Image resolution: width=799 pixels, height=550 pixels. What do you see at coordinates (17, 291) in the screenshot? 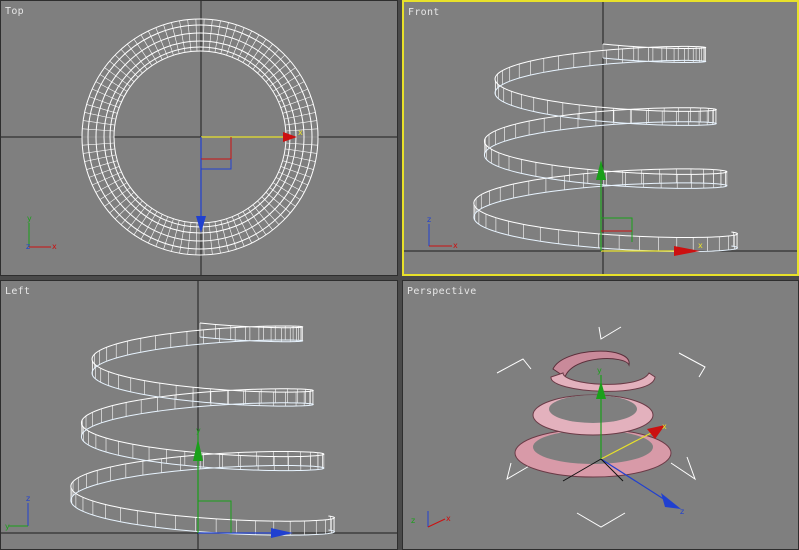
I see `viewport-label-left: Left` at bounding box center [17, 291].